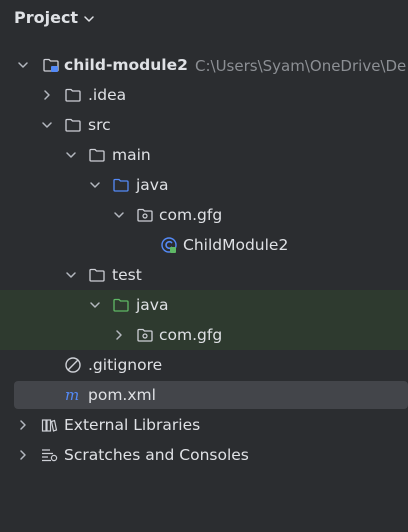  Describe the element at coordinates (156, 455) in the screenshot. I see `scratches-label: Scratches and Consoles` at that location.